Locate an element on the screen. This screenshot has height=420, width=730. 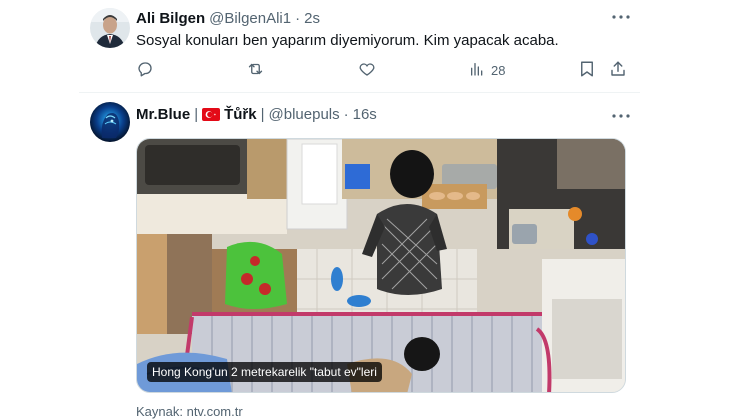
tweet-actions: 28 is located at coordinates (381, 71).